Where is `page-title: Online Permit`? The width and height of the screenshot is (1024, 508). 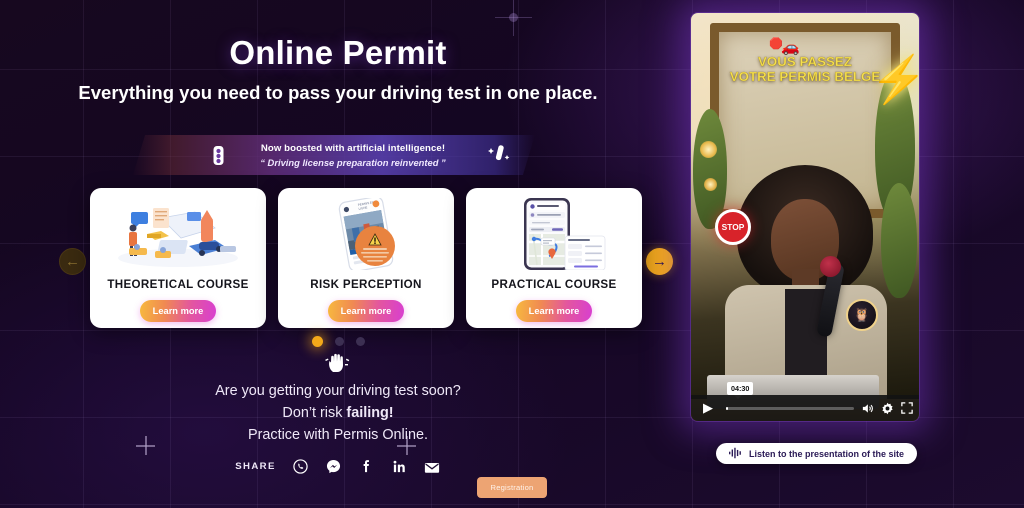
page-title: Online Permit is located at coordinates (338, 52).